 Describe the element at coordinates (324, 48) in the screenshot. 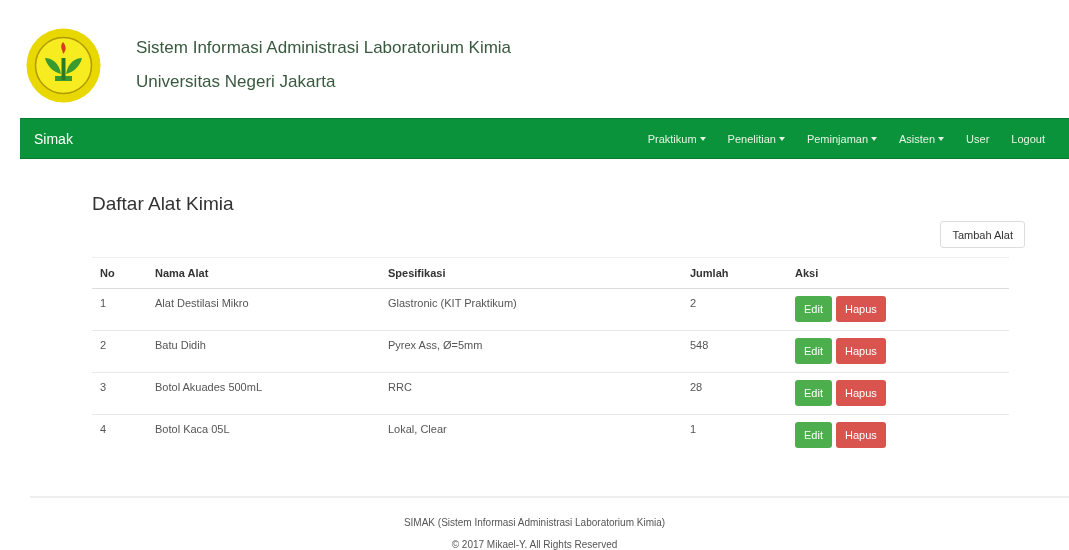

I see `site-title: Sistem Informasi Administrasi Laboratorium Kimia` at that location.